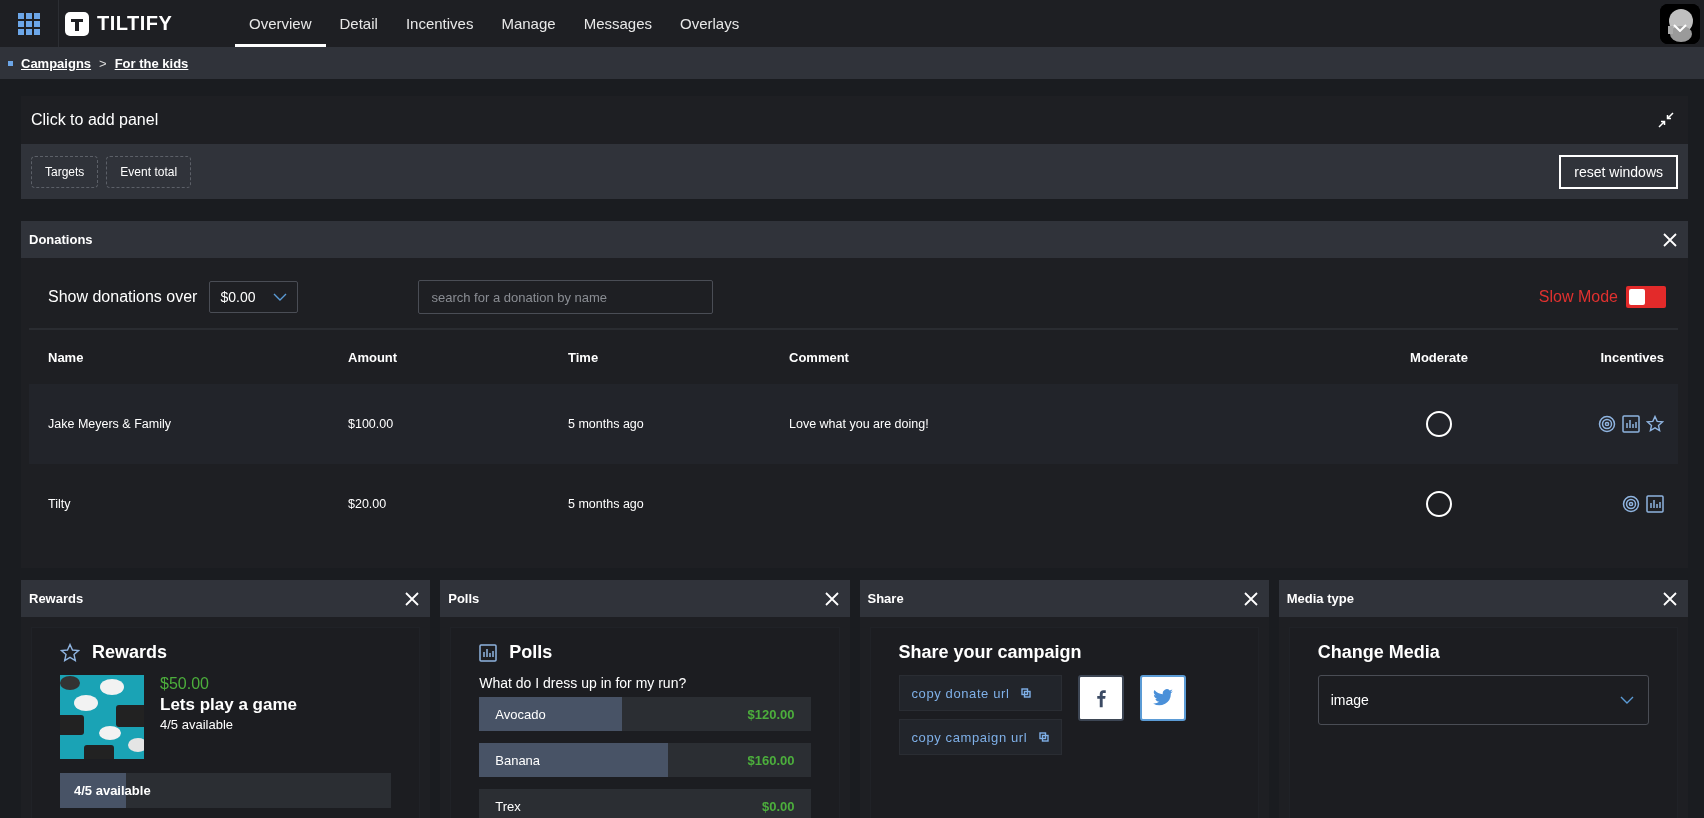 This screenshot has width=1704, height=818. What do you see at coordinates (645, 714) in the screenshot?
I see `poll-option: Avocado $120.00` at bounding box center [645, 714].